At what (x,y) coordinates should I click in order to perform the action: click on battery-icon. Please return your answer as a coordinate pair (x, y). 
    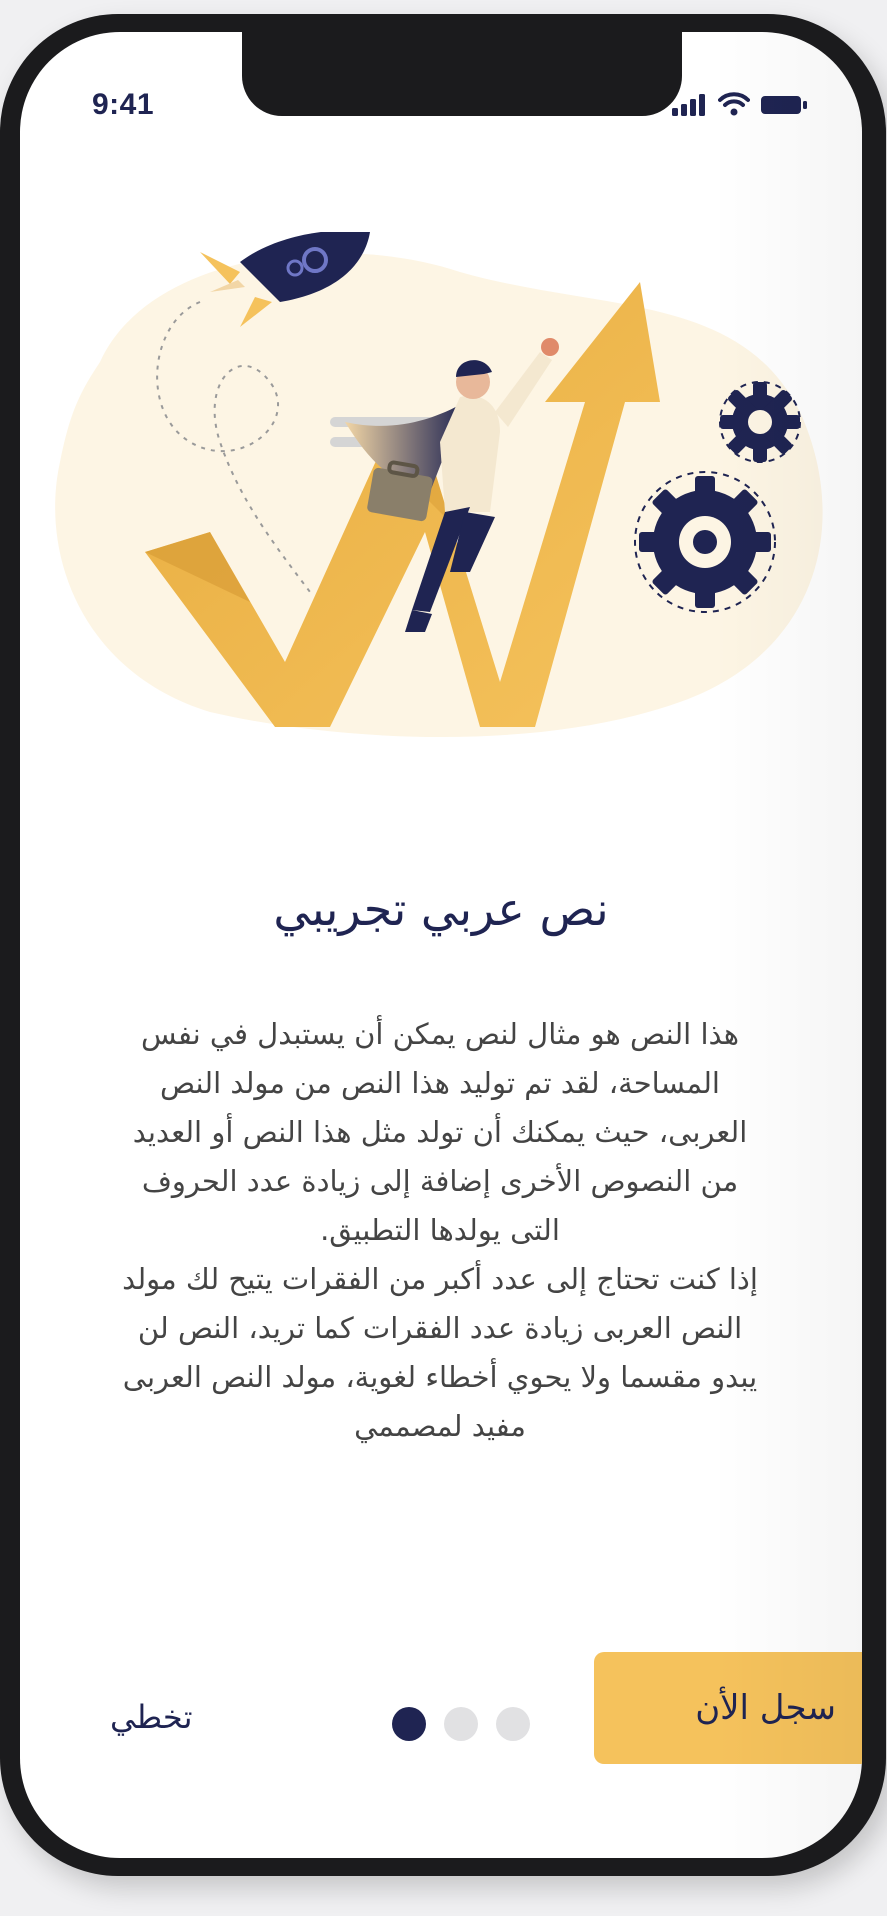
    Looking at the image, I should click on (784, 105).